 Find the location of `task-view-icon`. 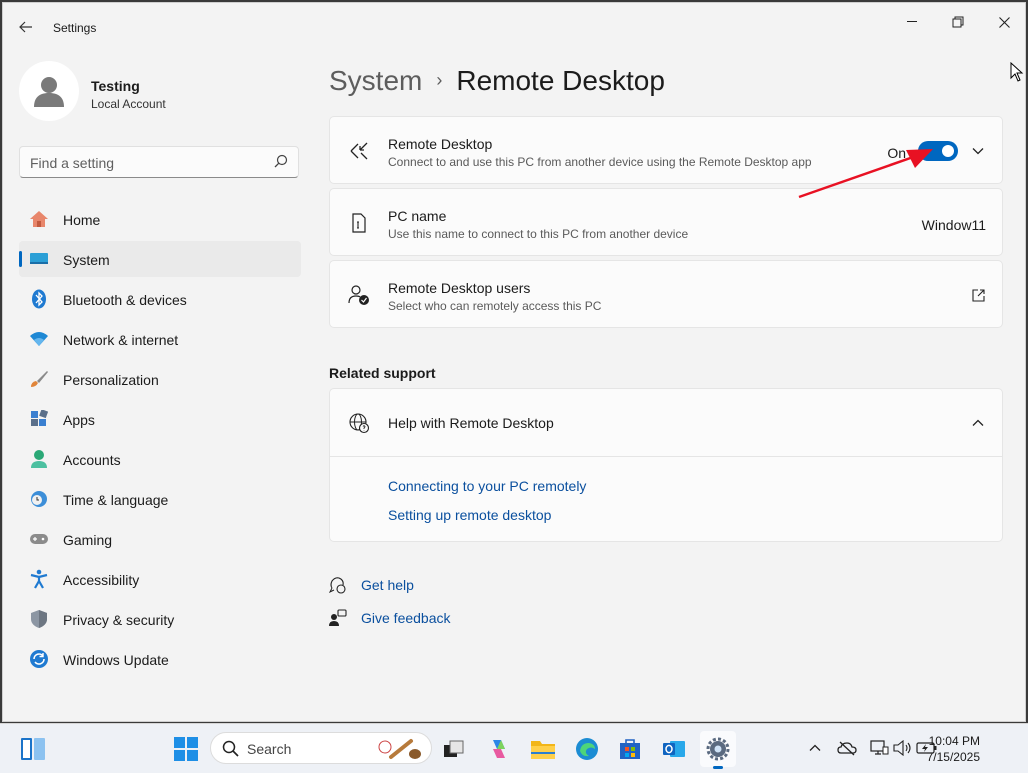

task-view-icon is located at coordinates (454, 748).